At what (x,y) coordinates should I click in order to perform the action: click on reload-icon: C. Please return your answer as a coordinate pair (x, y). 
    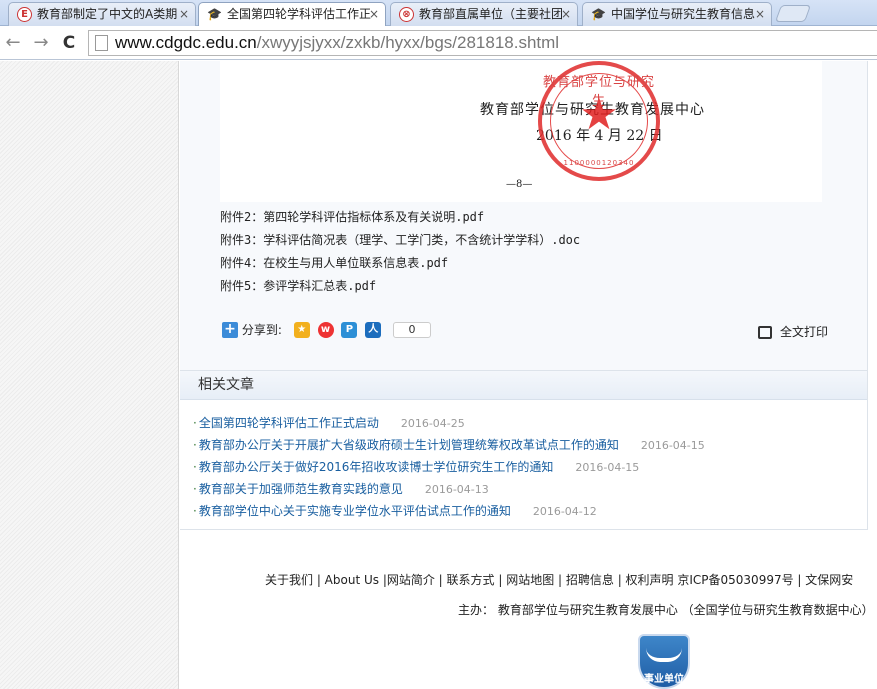
    Looking at the image, I should click on (69, 43).